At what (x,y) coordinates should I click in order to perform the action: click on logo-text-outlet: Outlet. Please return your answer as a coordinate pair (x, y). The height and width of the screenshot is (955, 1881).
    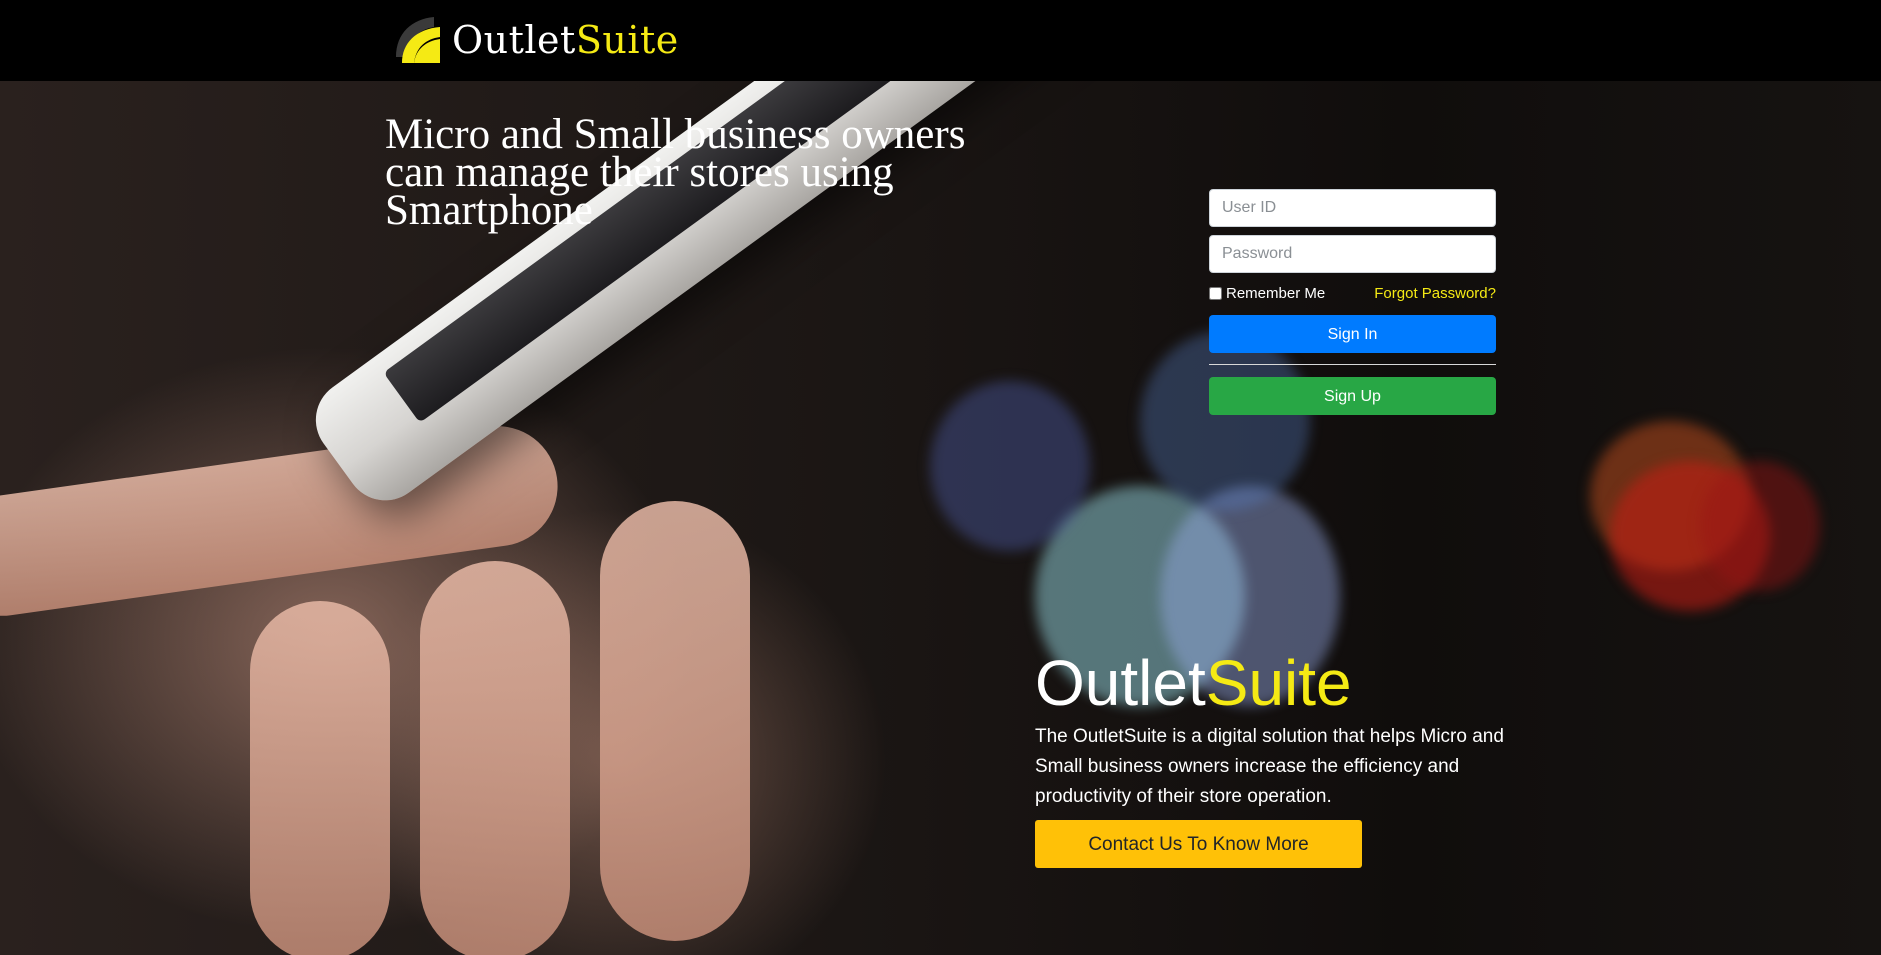
    Looking at the image, I should click on (514, 40).